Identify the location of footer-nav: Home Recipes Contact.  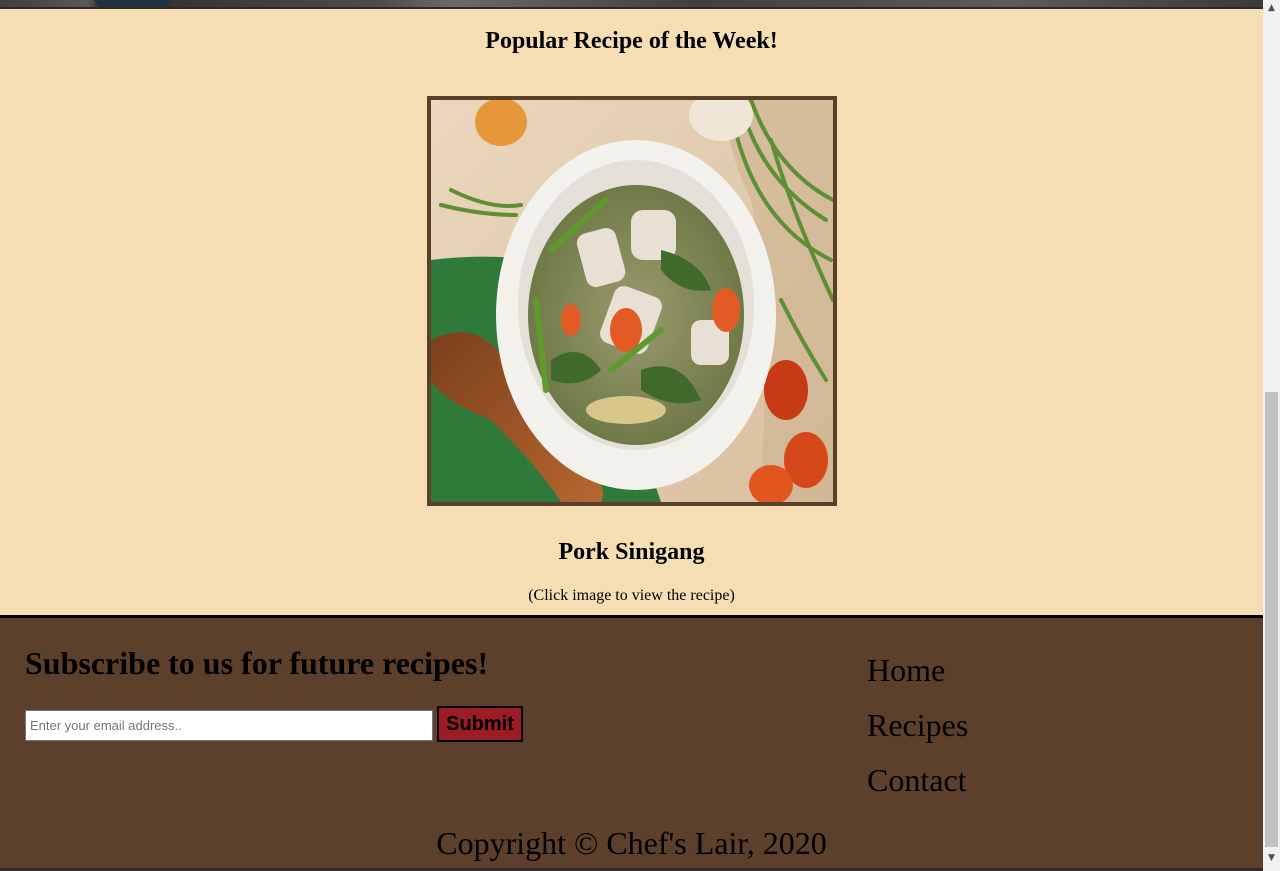
(917, 725).